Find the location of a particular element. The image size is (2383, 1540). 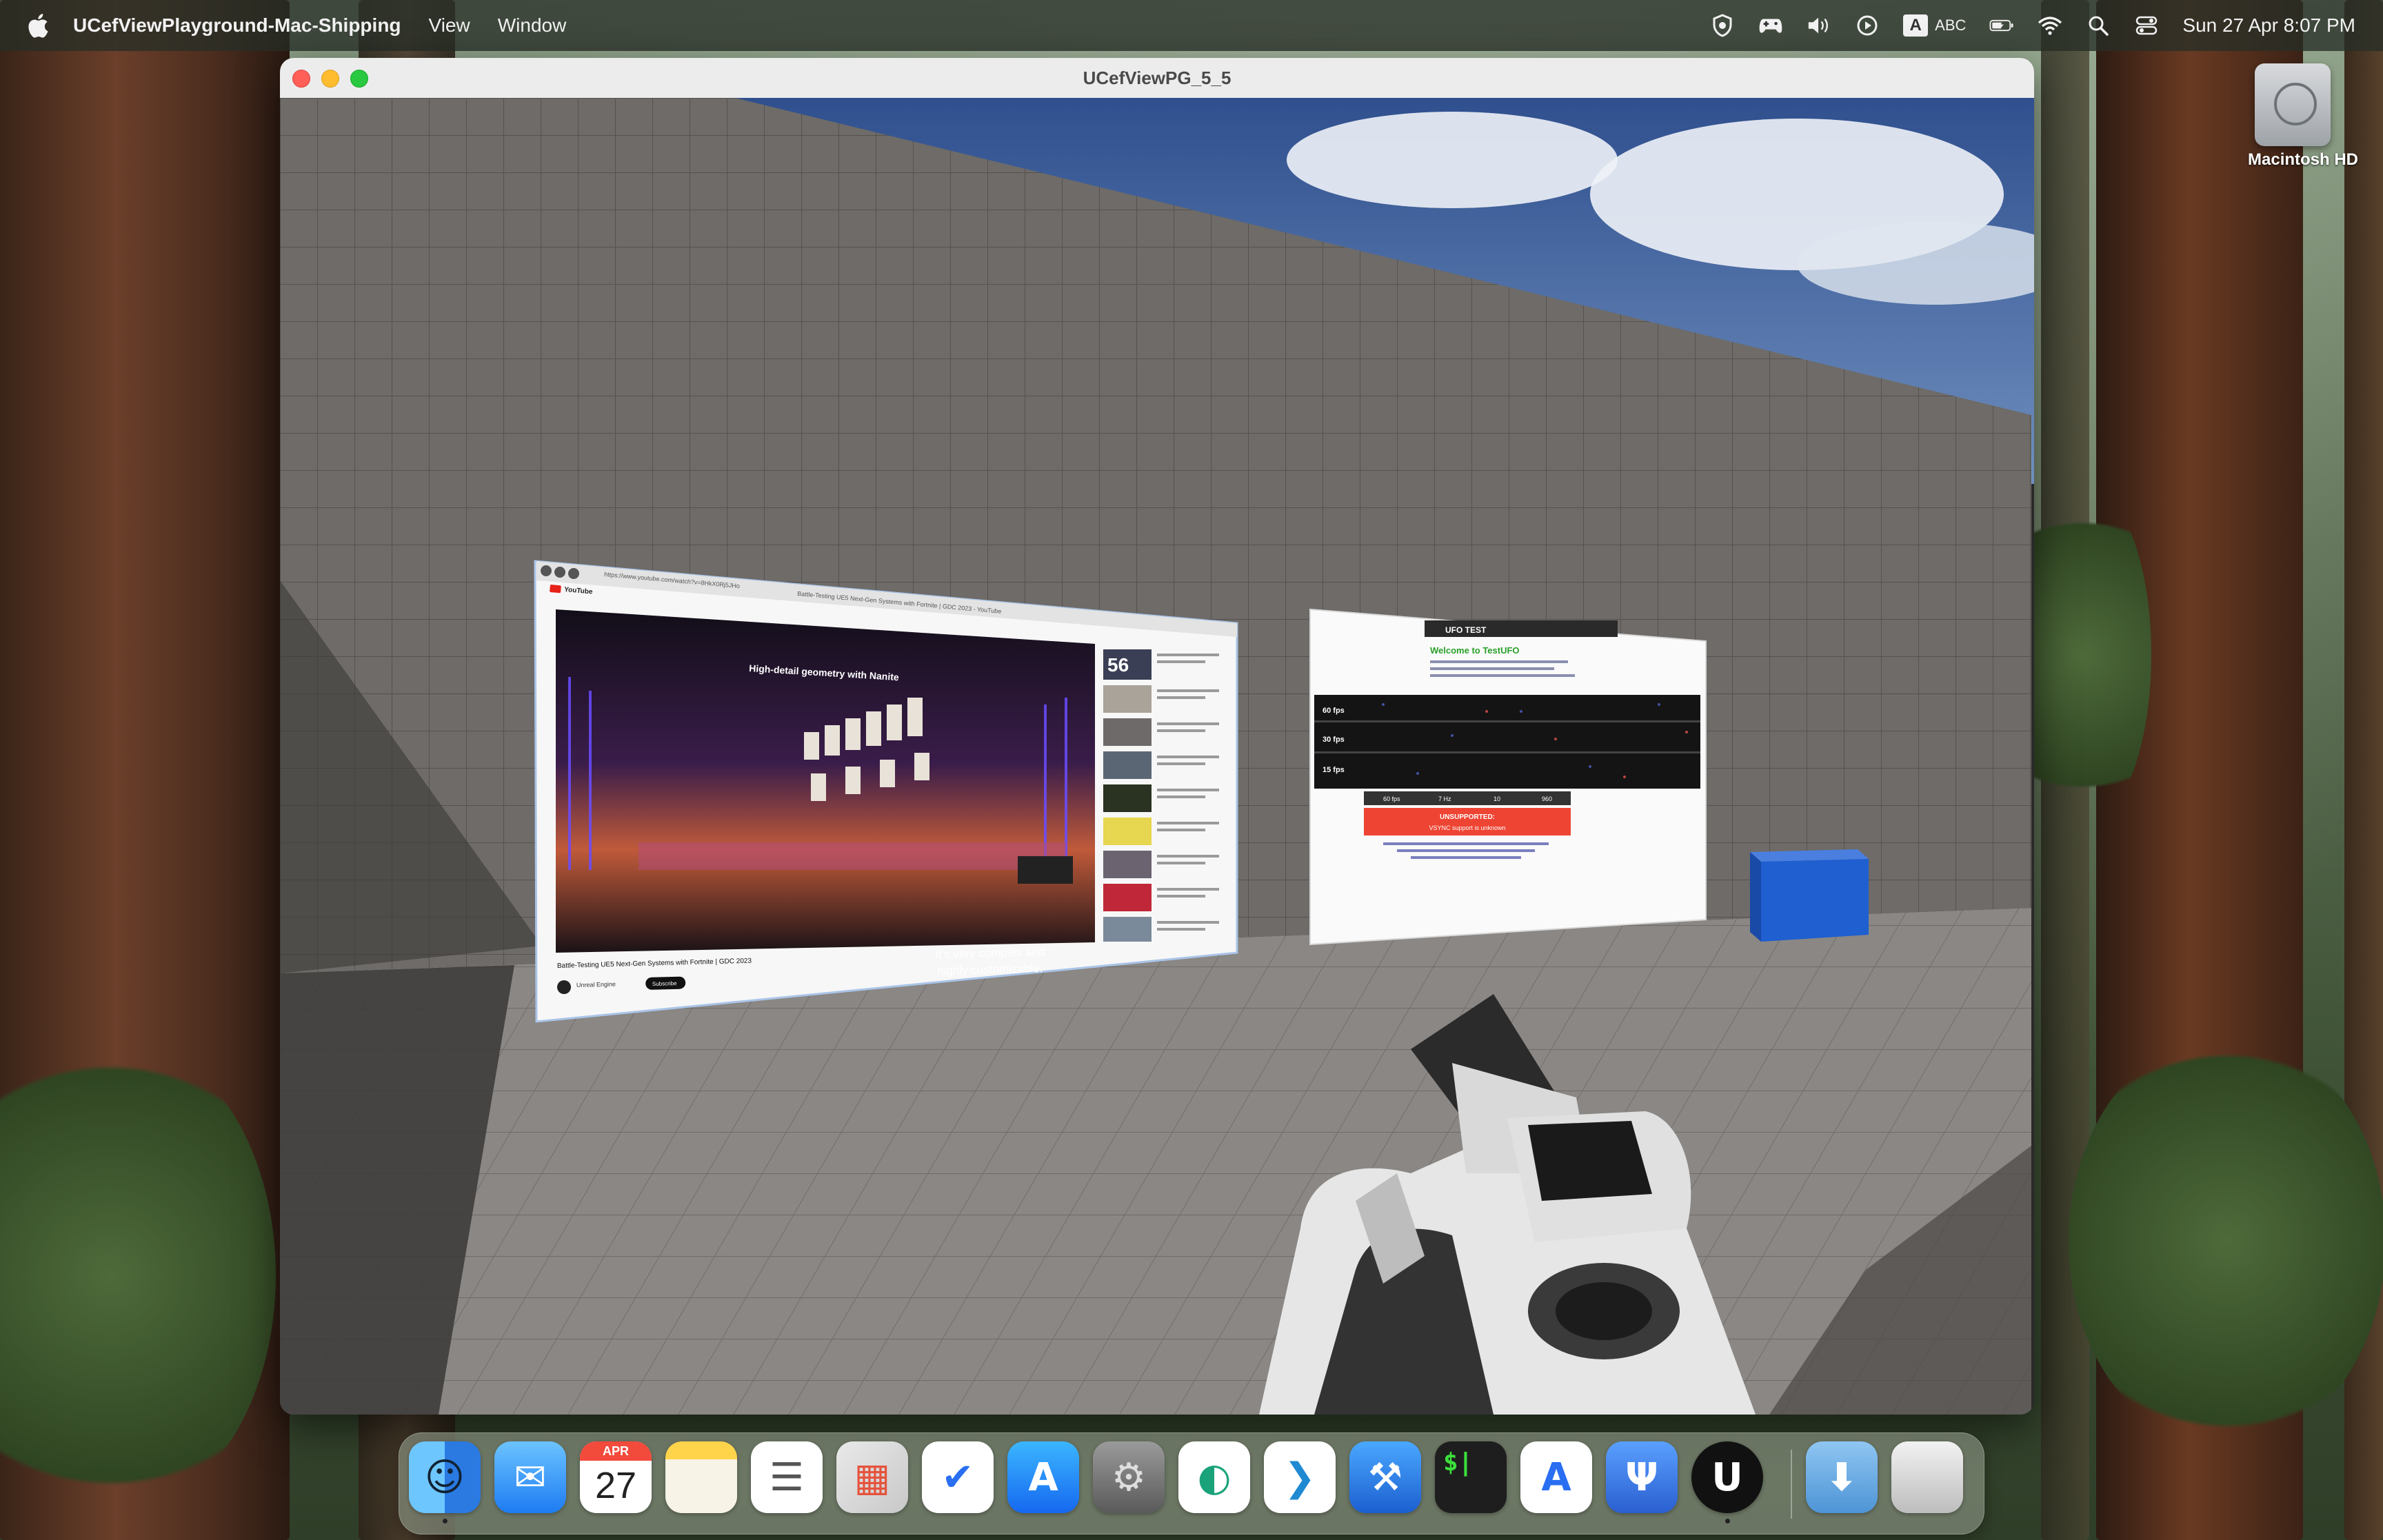

forward-icon is located at coordinates (559, 573).